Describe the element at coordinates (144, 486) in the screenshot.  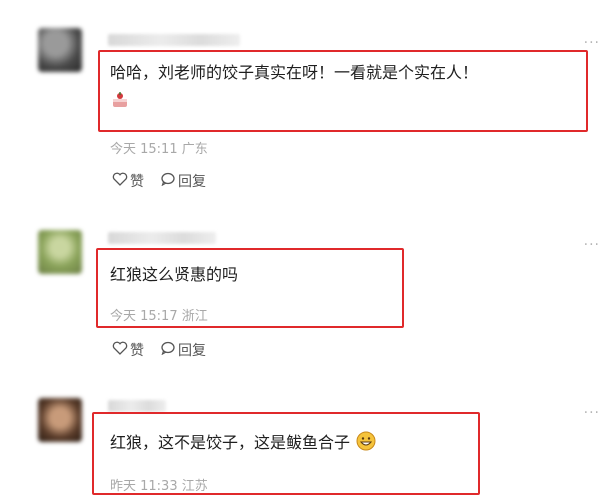
I see `comment-time: 昨天 11:33` at that location.